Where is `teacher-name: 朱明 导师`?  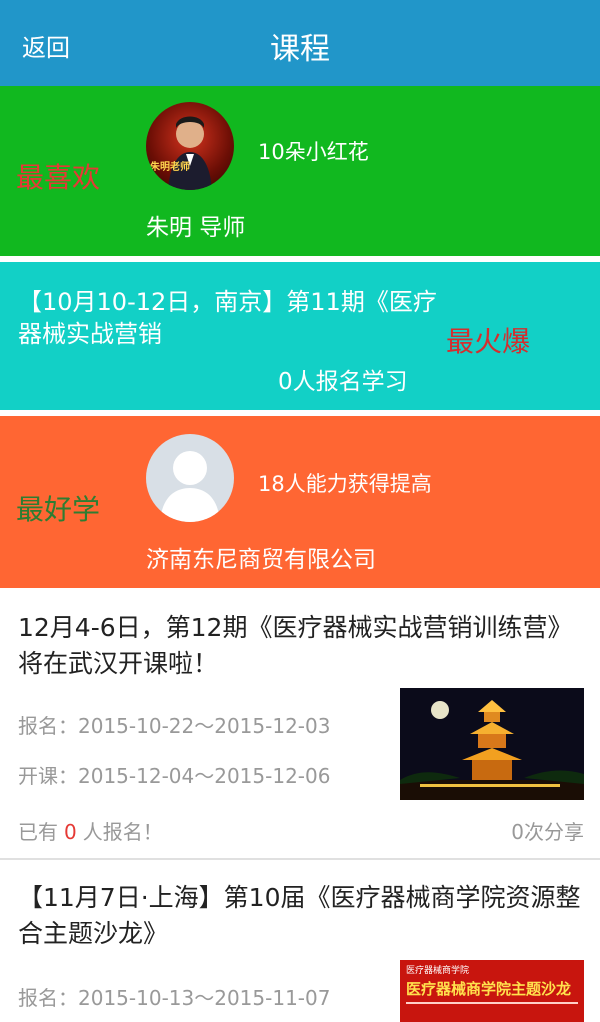
teacher-name: 朱明 导师 is located at coordinates (196, 228).